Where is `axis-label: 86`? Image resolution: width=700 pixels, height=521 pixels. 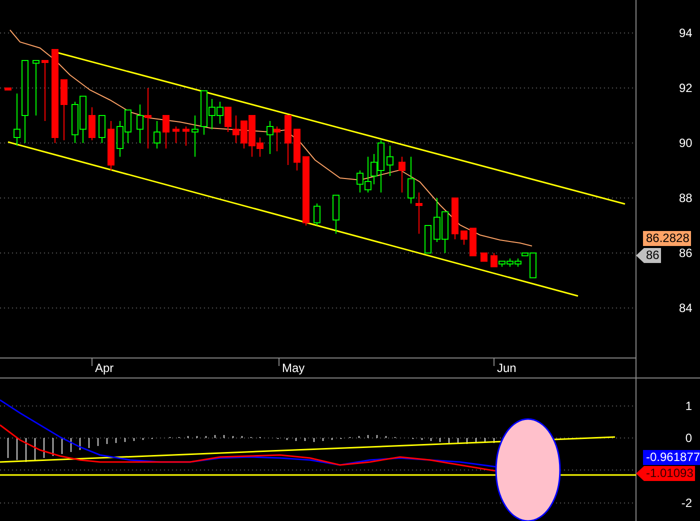 axis-label: 86 is located at coordinates (685, 253).